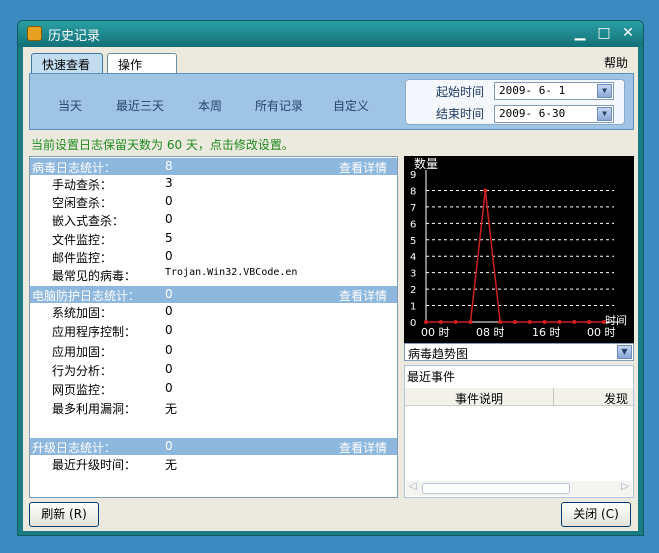 The image size is (659, 553). I want to click on stat-value: 3, so click(169, 183).